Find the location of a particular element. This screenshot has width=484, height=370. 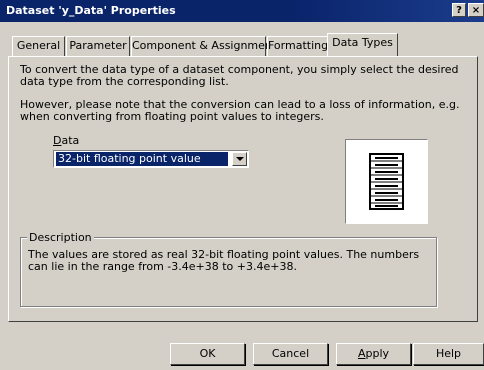

data-type-preview is located at coordinates (386, 181).